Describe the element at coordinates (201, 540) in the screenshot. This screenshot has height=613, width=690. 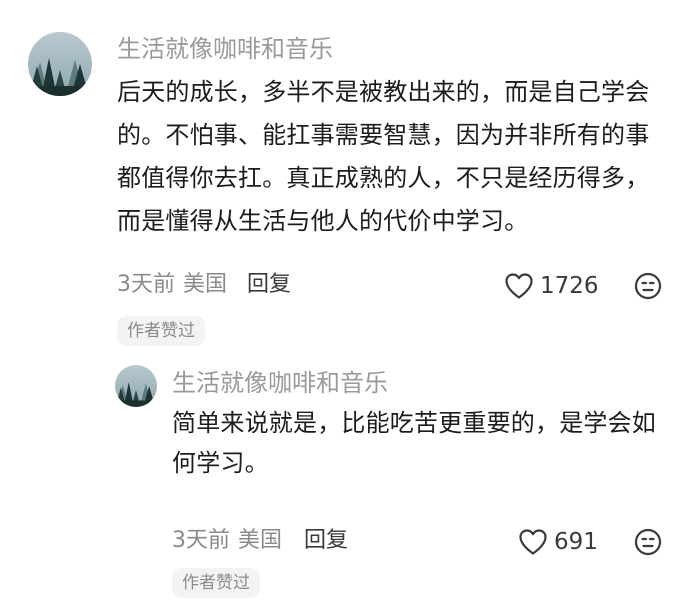
I see `reply-time: 3天前` at that location.